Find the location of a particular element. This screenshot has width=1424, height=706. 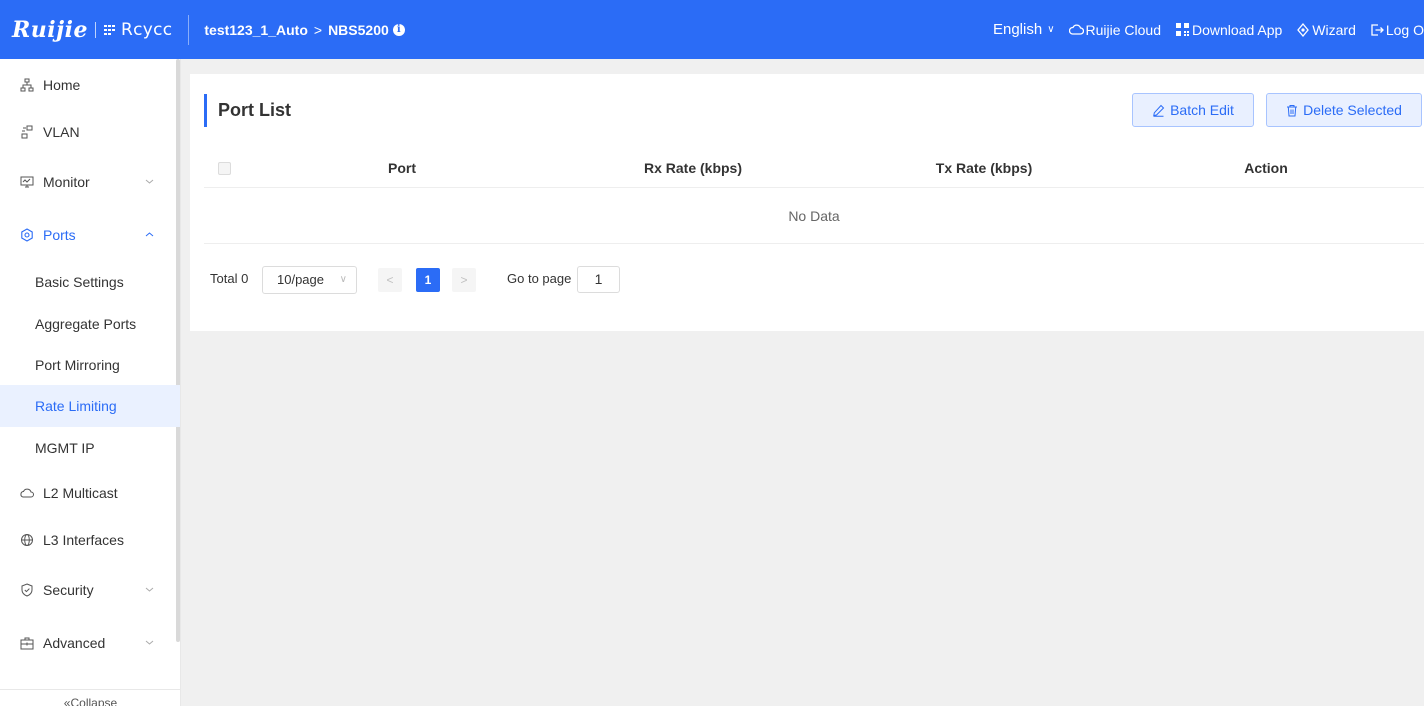

breadcrumb-device: NBS5200 is located at coordinates (358, 29).